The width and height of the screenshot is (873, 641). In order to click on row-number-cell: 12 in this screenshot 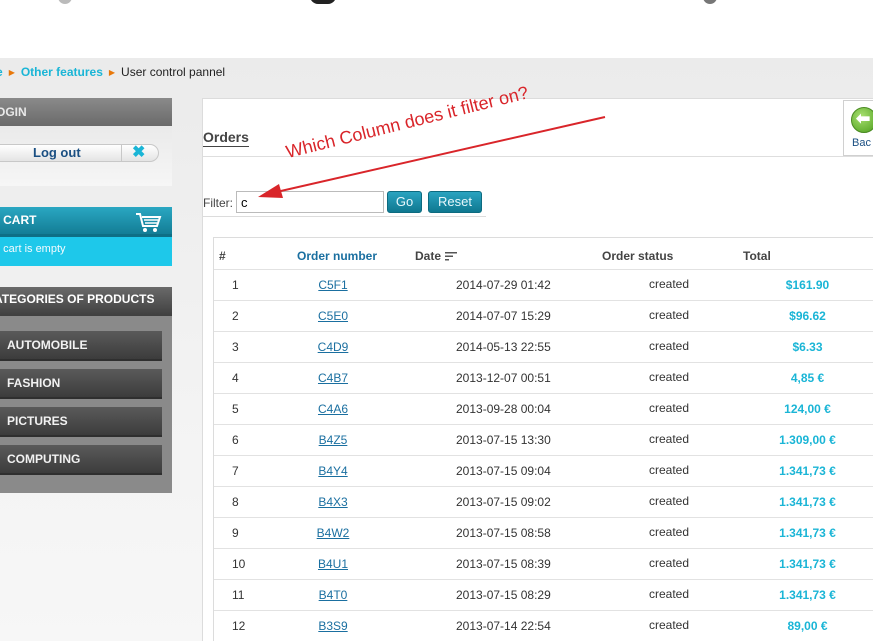, I will do `click(233, 625)`.